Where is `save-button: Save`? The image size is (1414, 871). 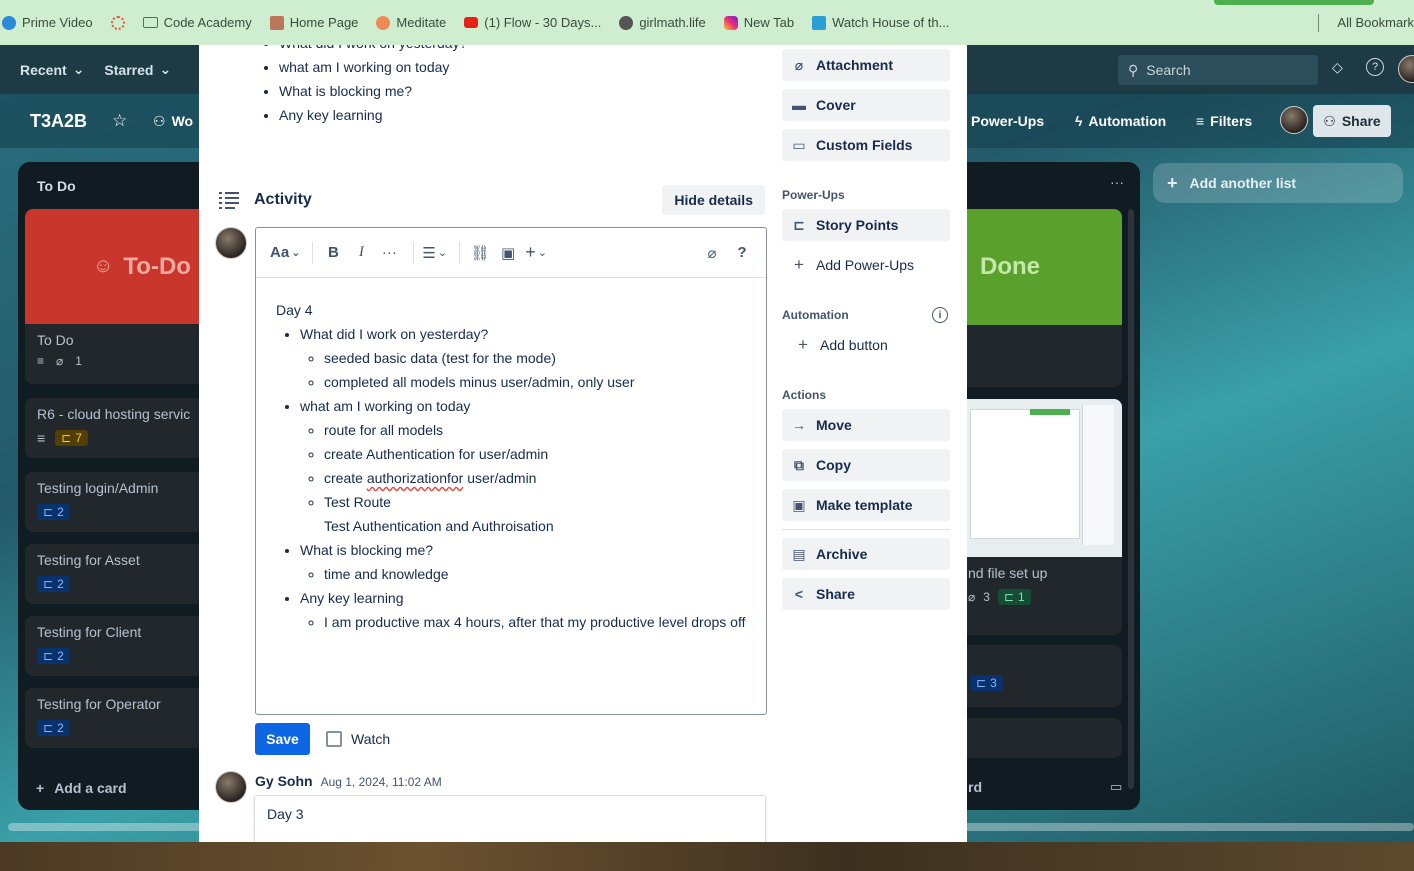 save-button: Save is located at coordinates (282, 739).